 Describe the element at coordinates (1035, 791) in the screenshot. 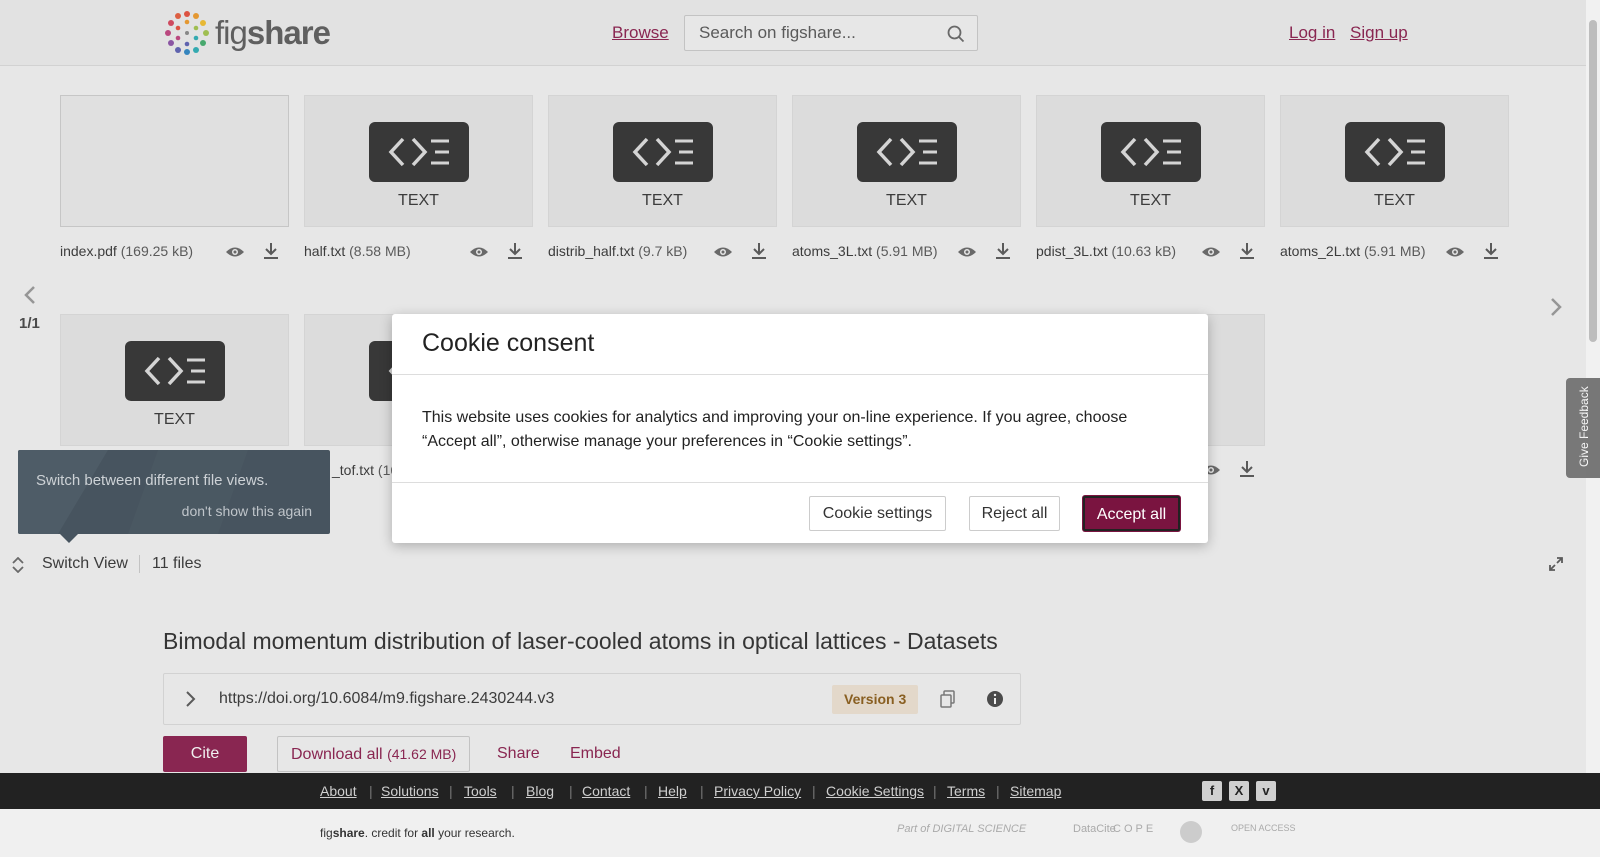

I see `footer-link-sitemap: Sitemap` at that location.